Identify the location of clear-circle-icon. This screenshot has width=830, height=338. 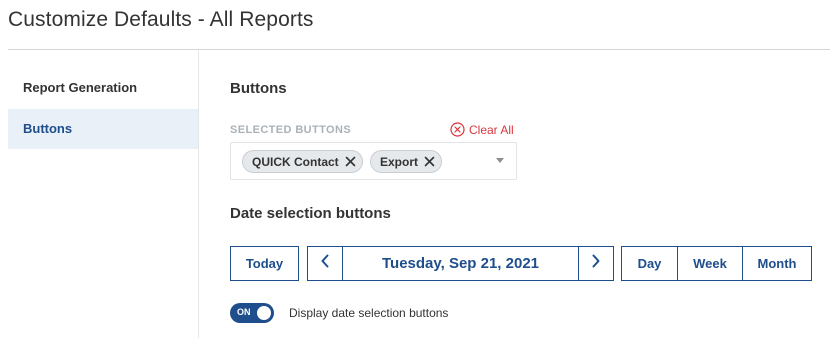
(457, 129).